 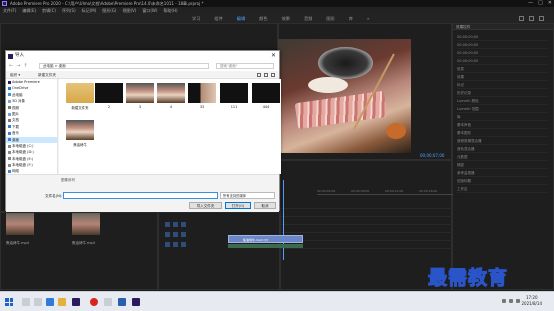 What do you see at coordinates (541, 18) in the screenshot?
I see `share-icon` at bounding box center [541, 18].